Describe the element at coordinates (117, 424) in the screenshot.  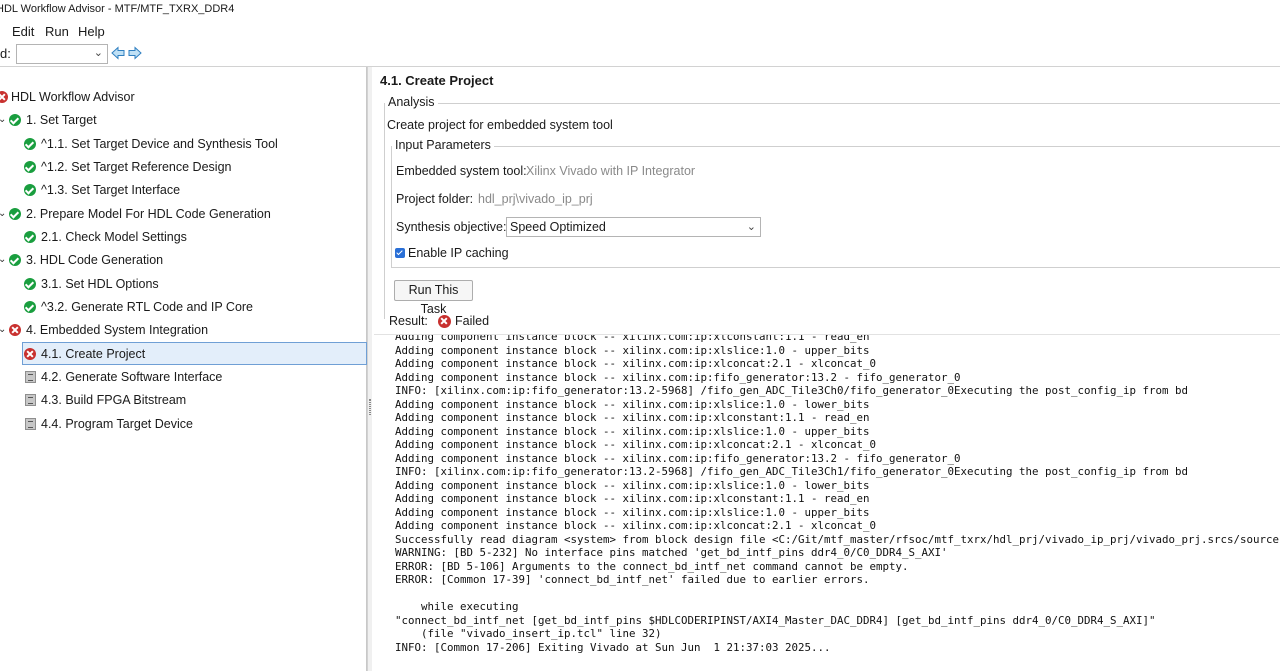
I see `tree-node-label: 4.4. Program Target Device` at that location.